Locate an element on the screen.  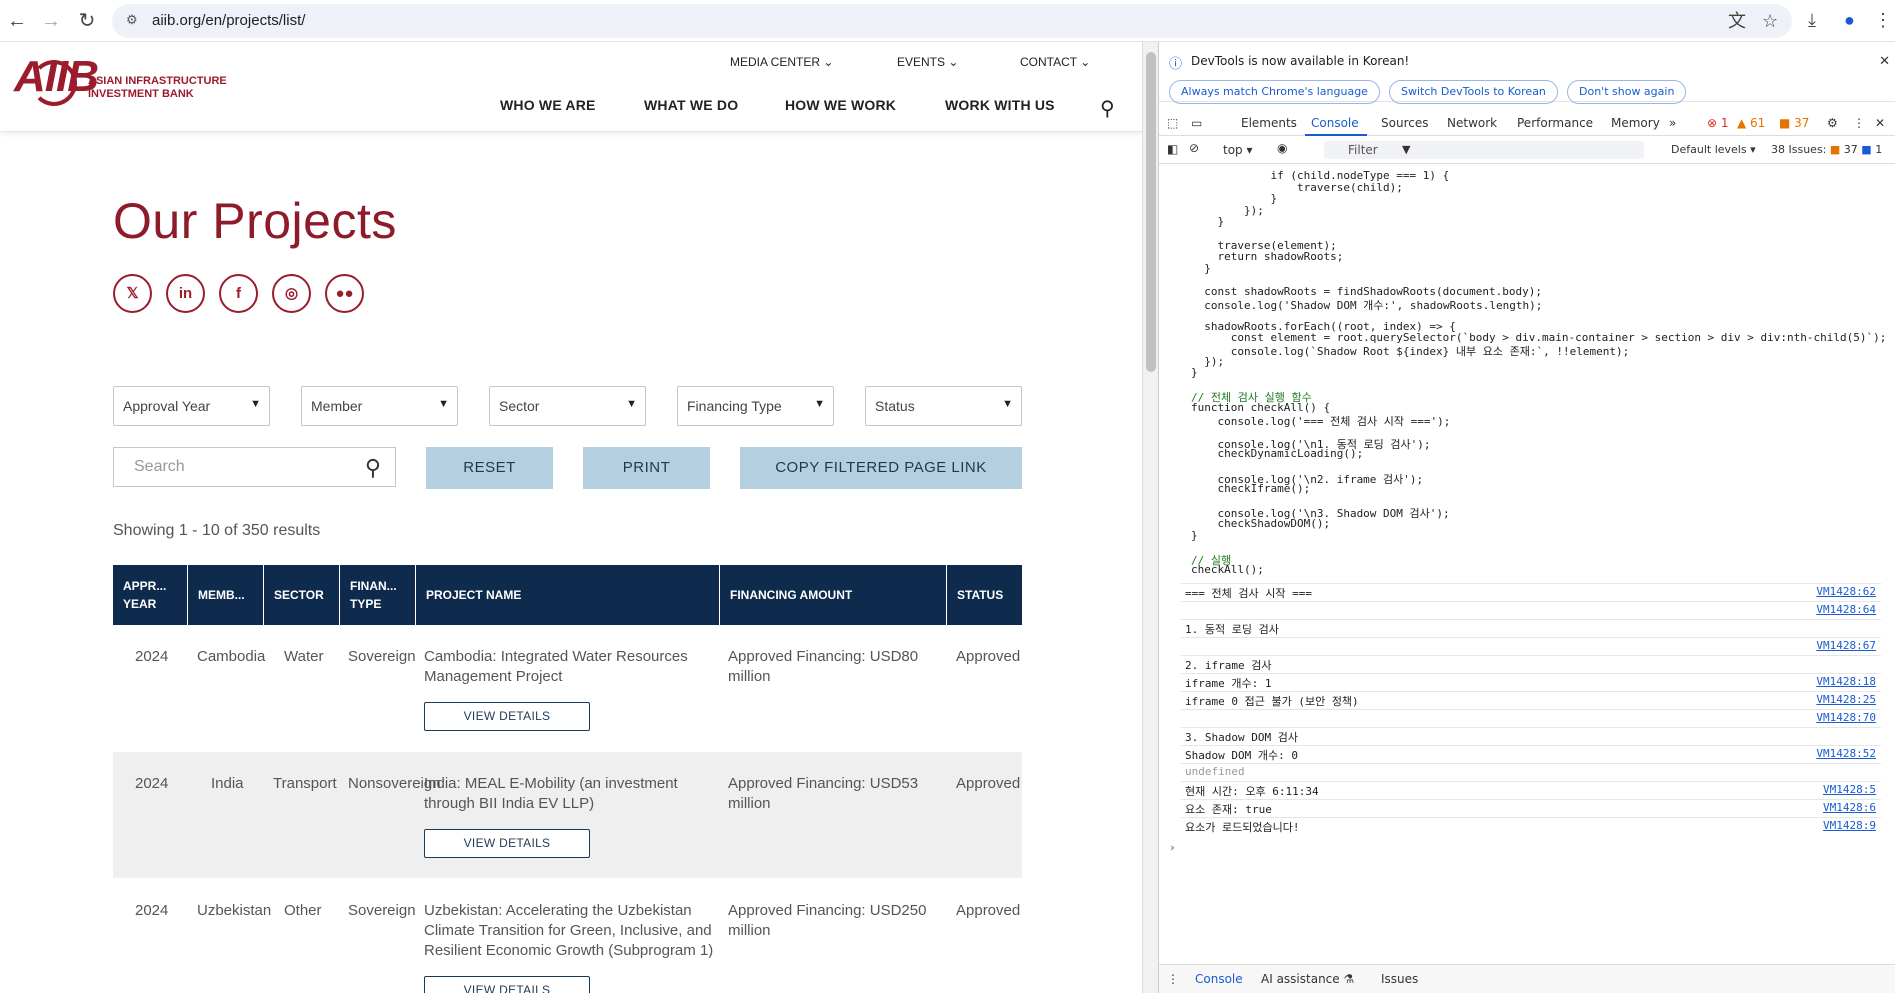
nav-how-we-work: HOW WE WORK is located at coordinates (840, 105).